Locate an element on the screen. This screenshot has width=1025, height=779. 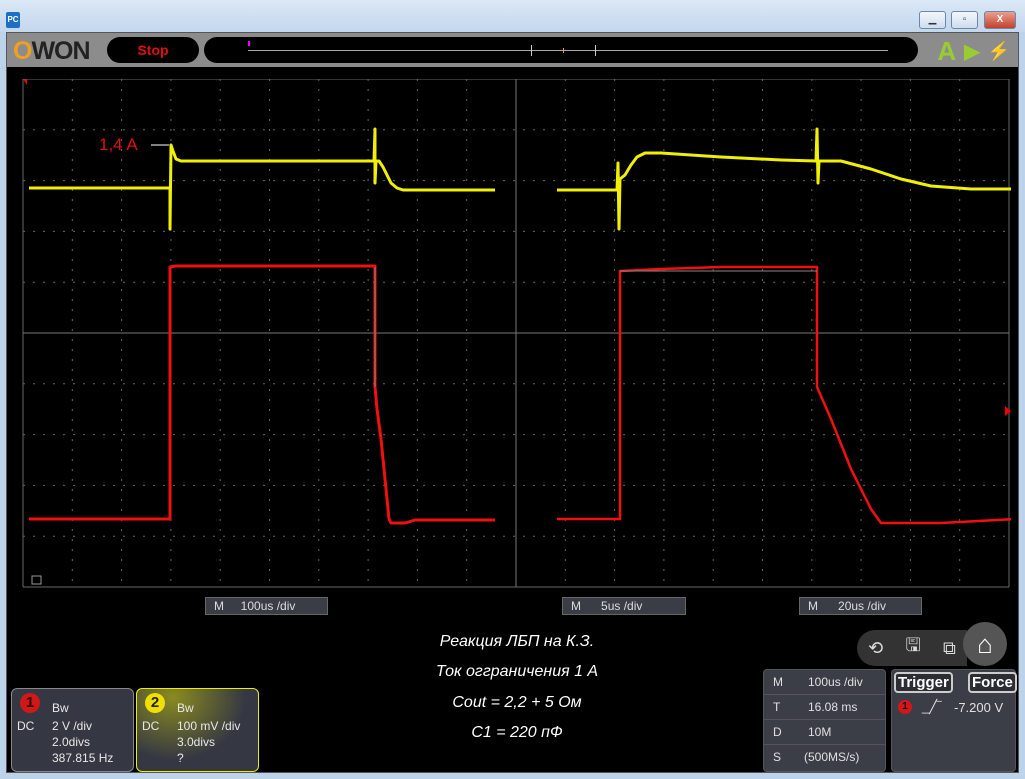
save-icon: 🖫 is located at coordinates (912, 648).